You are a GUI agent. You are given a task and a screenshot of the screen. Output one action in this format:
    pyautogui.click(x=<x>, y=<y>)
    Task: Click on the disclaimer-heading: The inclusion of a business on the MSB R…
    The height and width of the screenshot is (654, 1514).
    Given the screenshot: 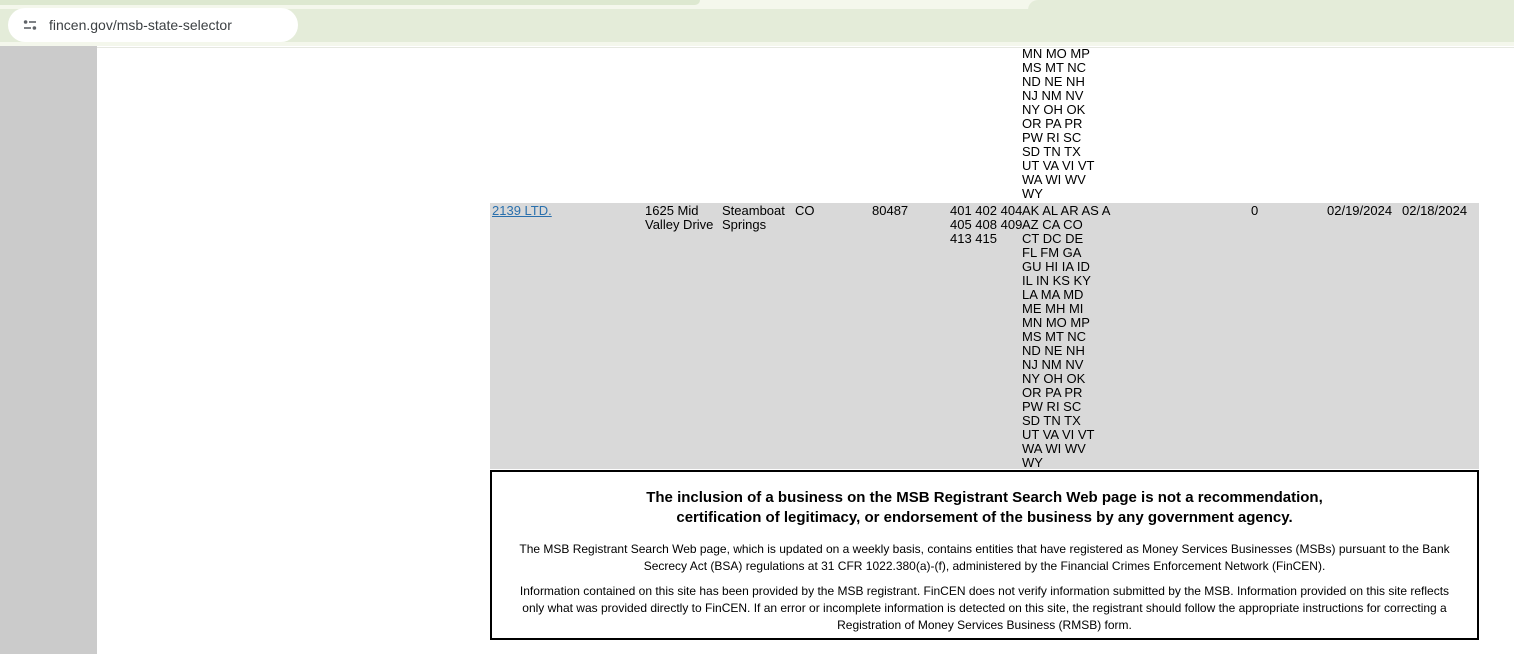 What is the action you would take?
    pyautogui.click(x=984, y=507)
    